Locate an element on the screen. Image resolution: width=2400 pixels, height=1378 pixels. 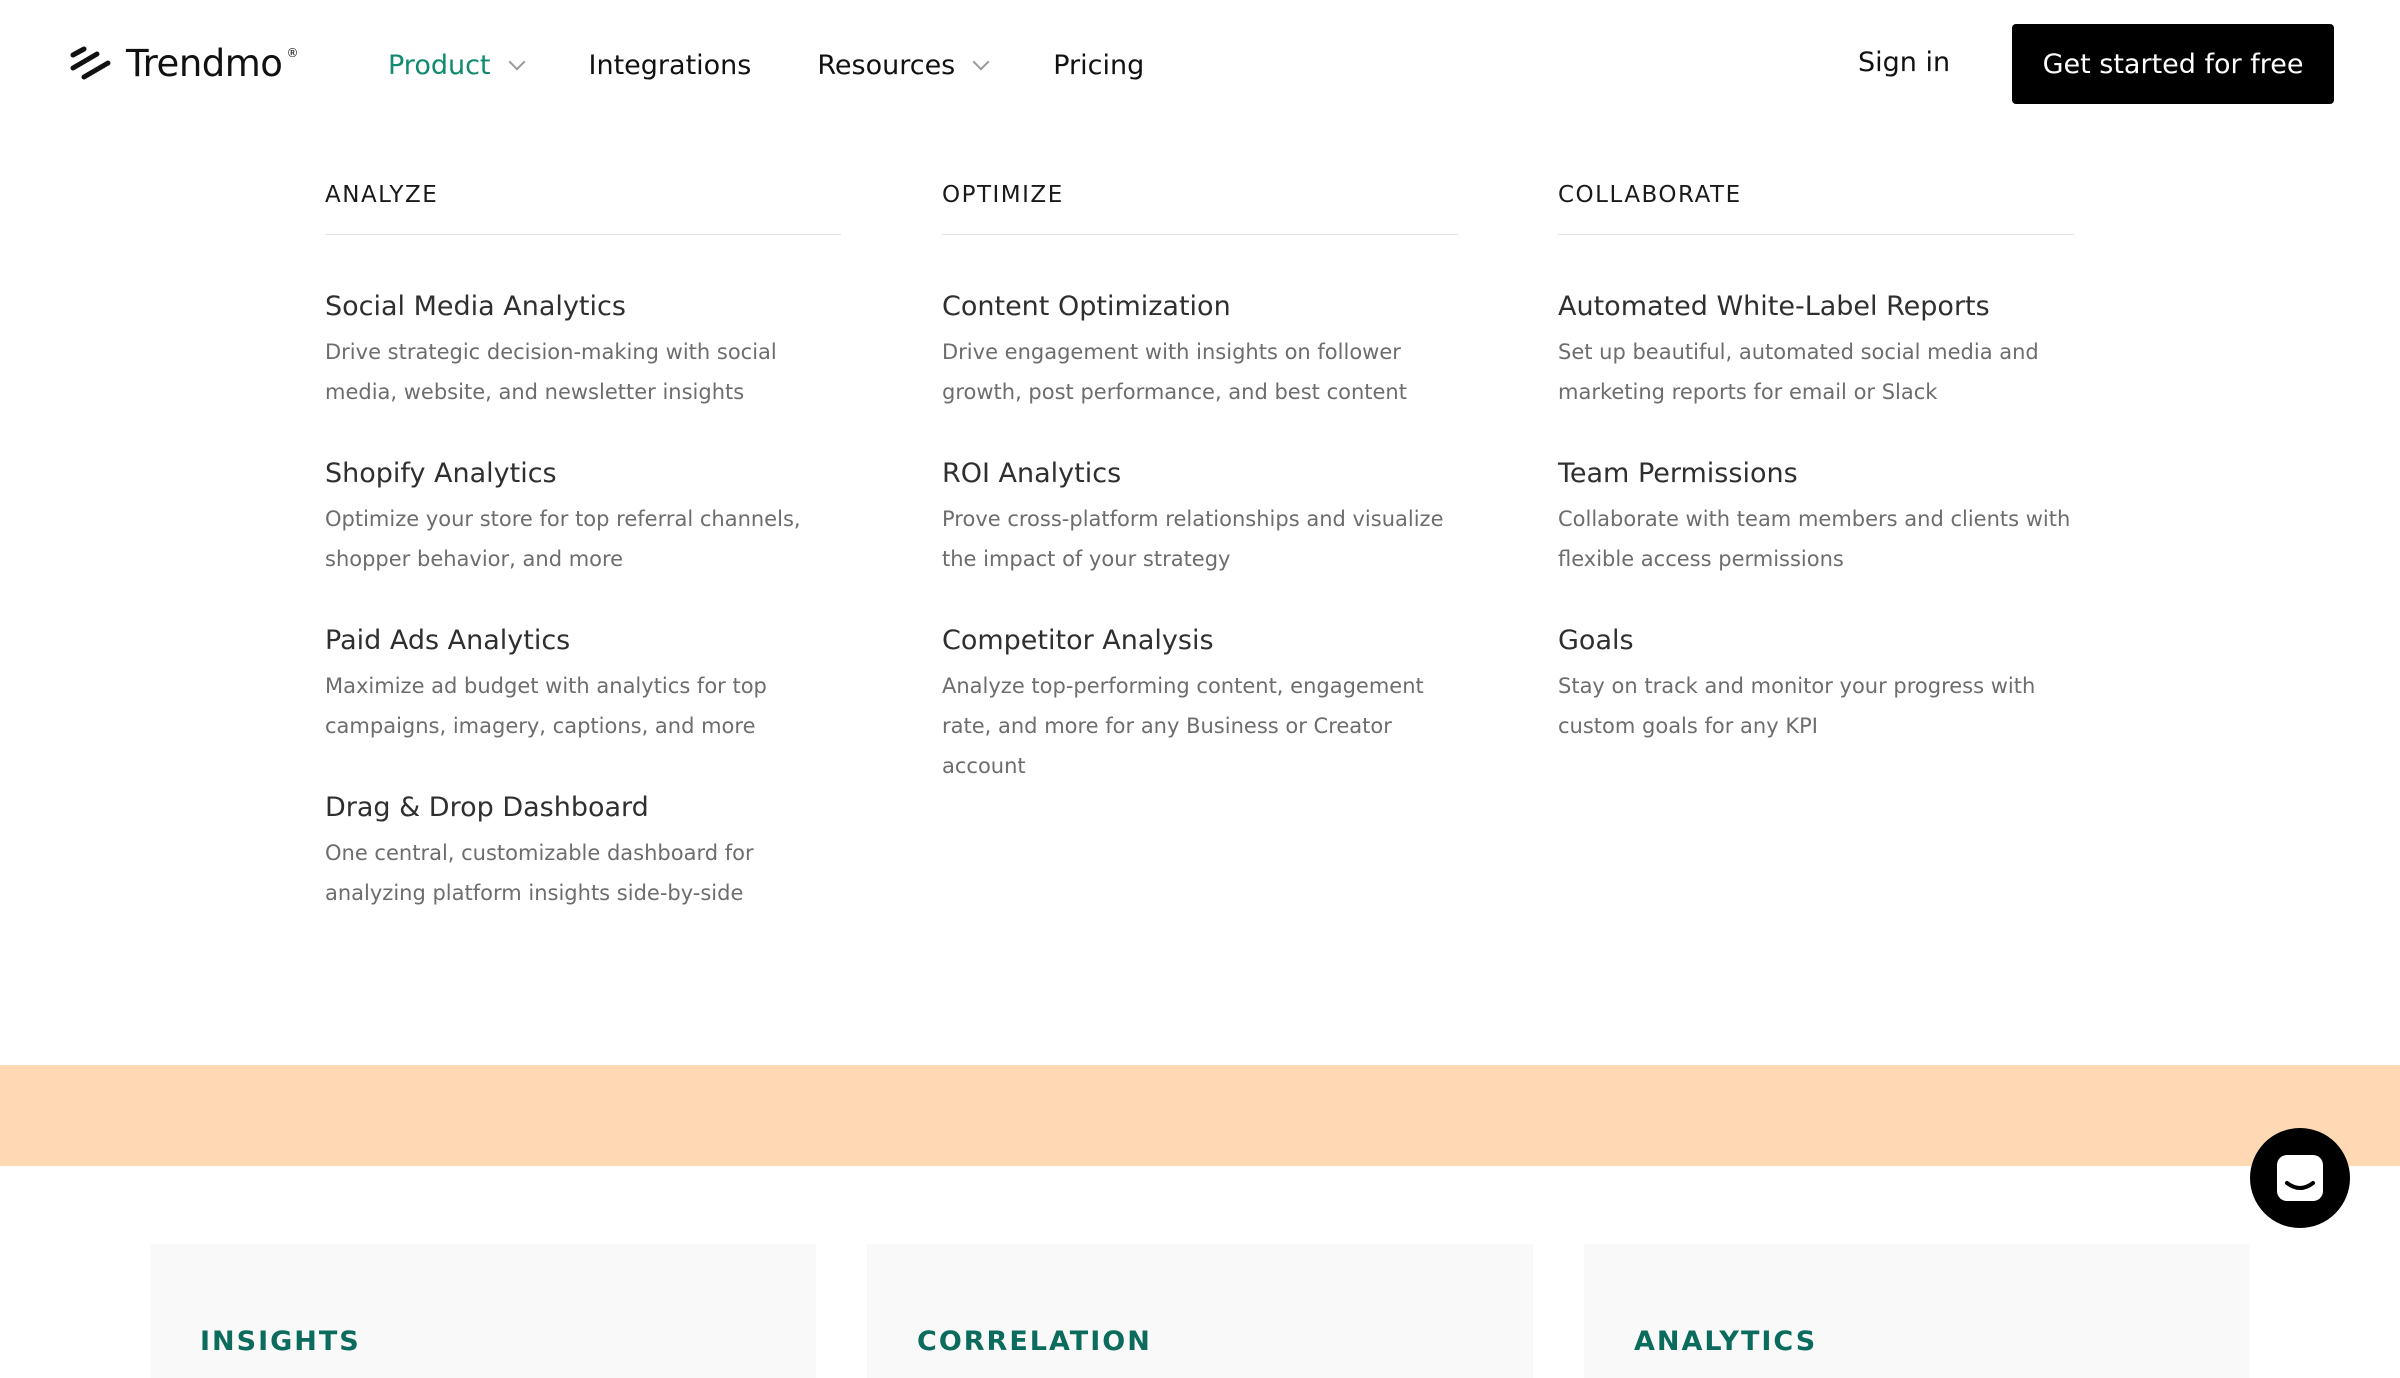
menu-item-title: Competitor Analysis is located at coordinates (1078, 640).